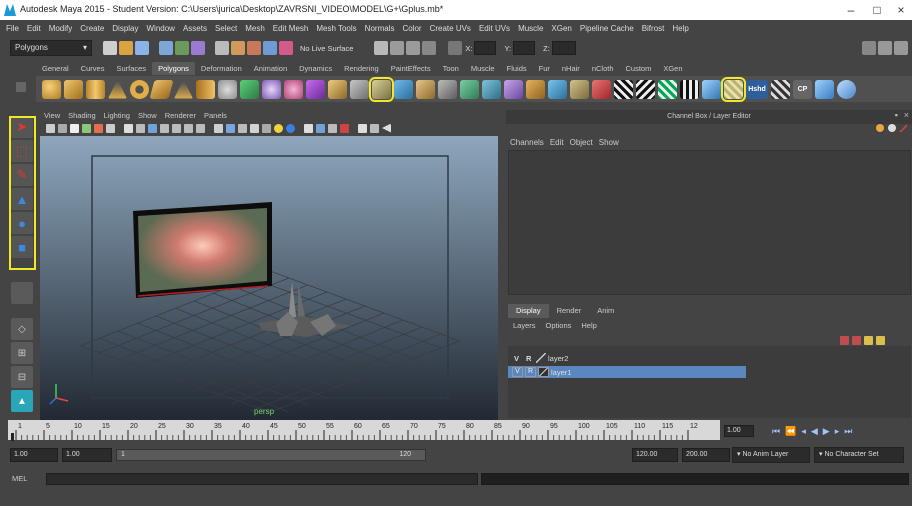  I want to click on channel-box-area, so click(709, 222).